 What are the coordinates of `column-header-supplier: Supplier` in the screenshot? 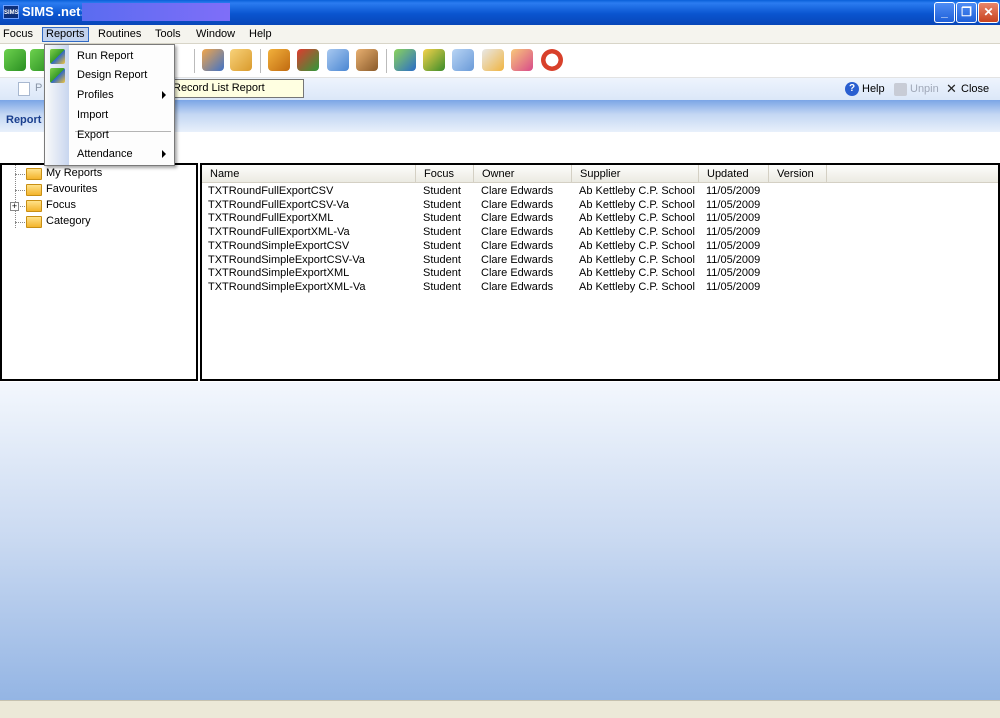 It's located at (635, 174).